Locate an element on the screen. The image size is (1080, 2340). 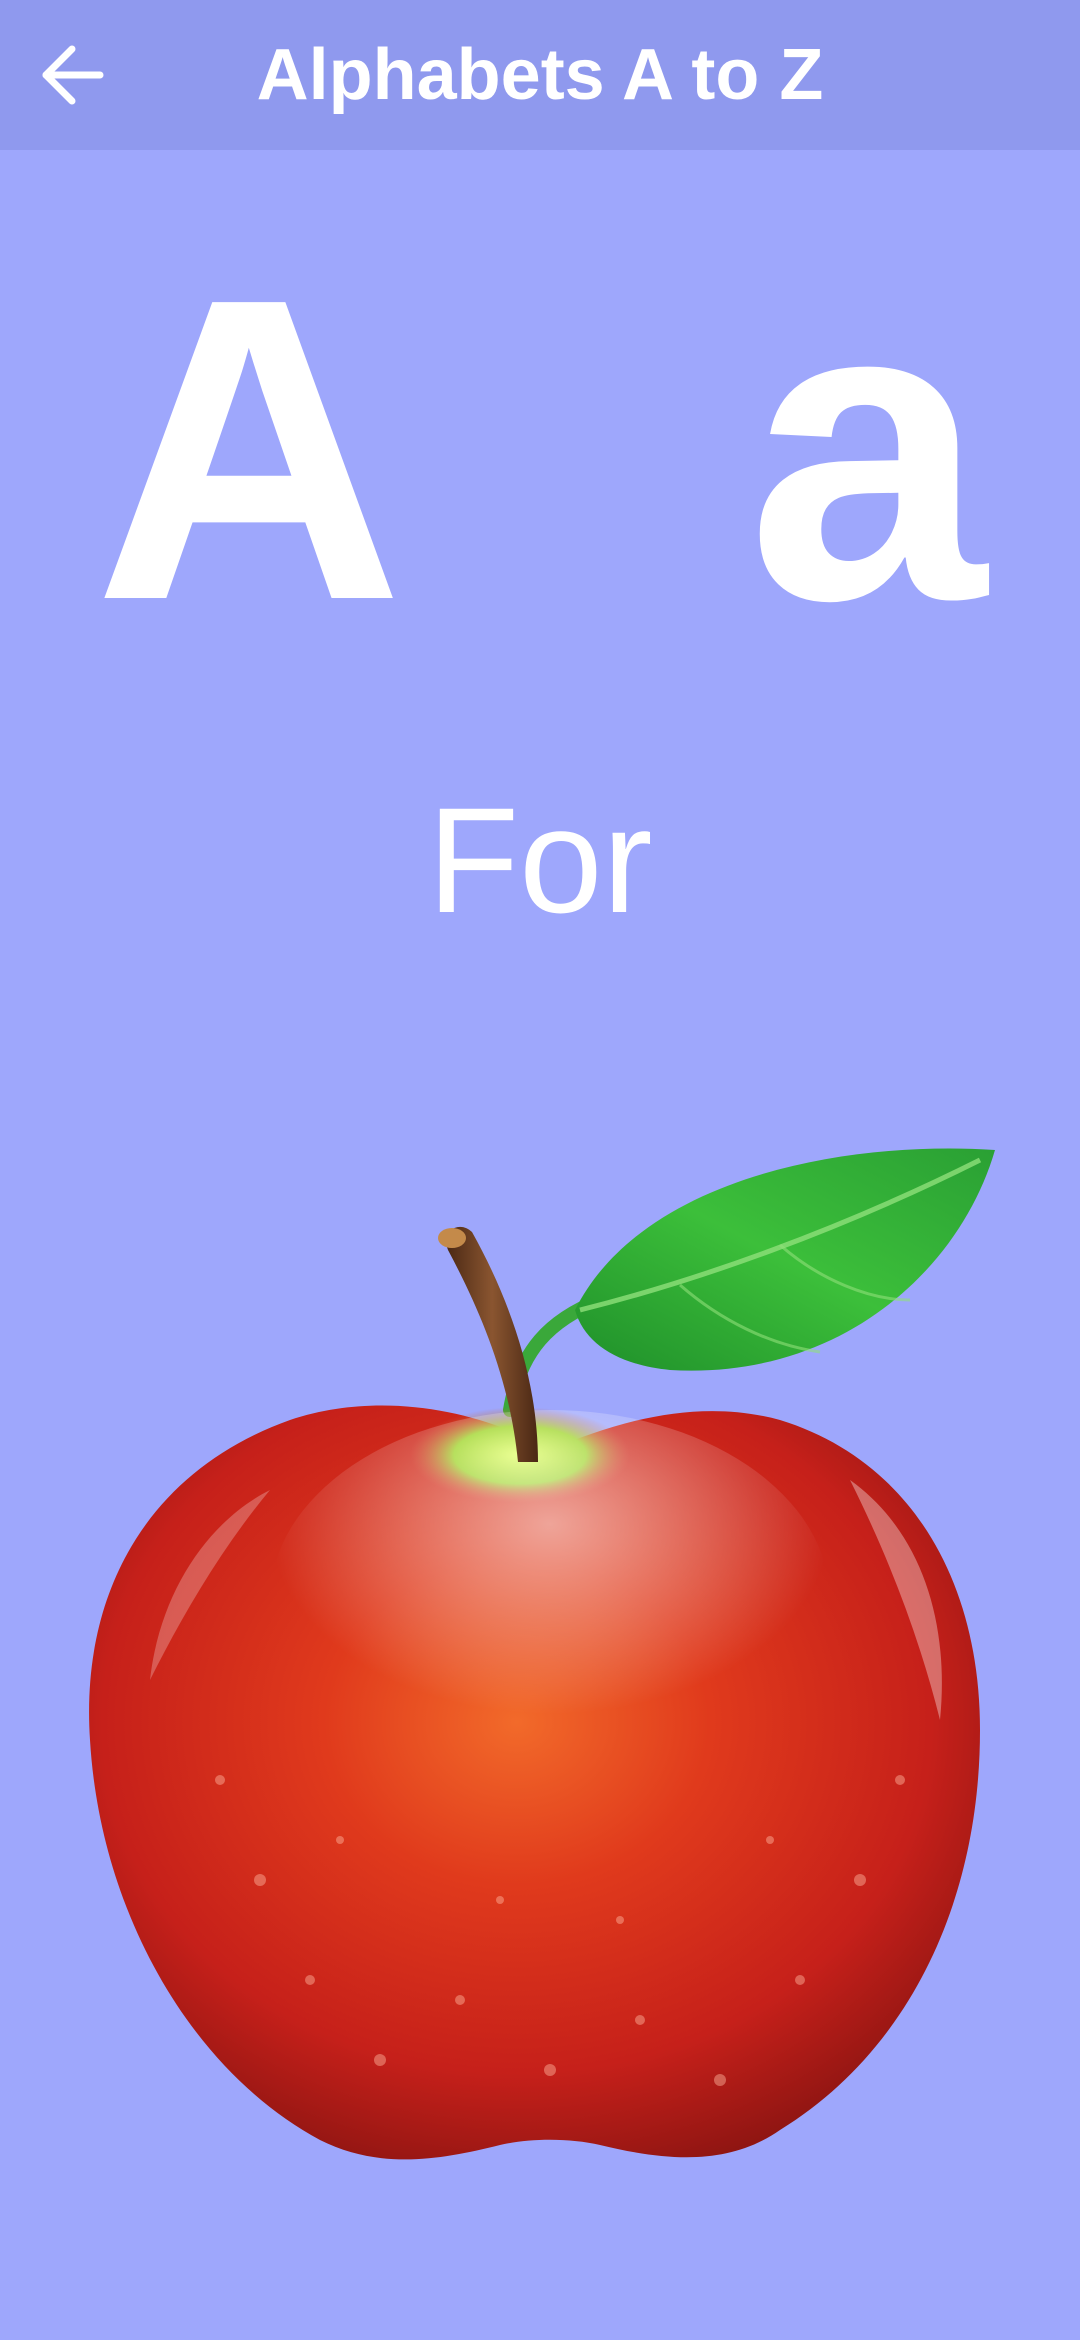
back-button is located at coordinates (73, 75).